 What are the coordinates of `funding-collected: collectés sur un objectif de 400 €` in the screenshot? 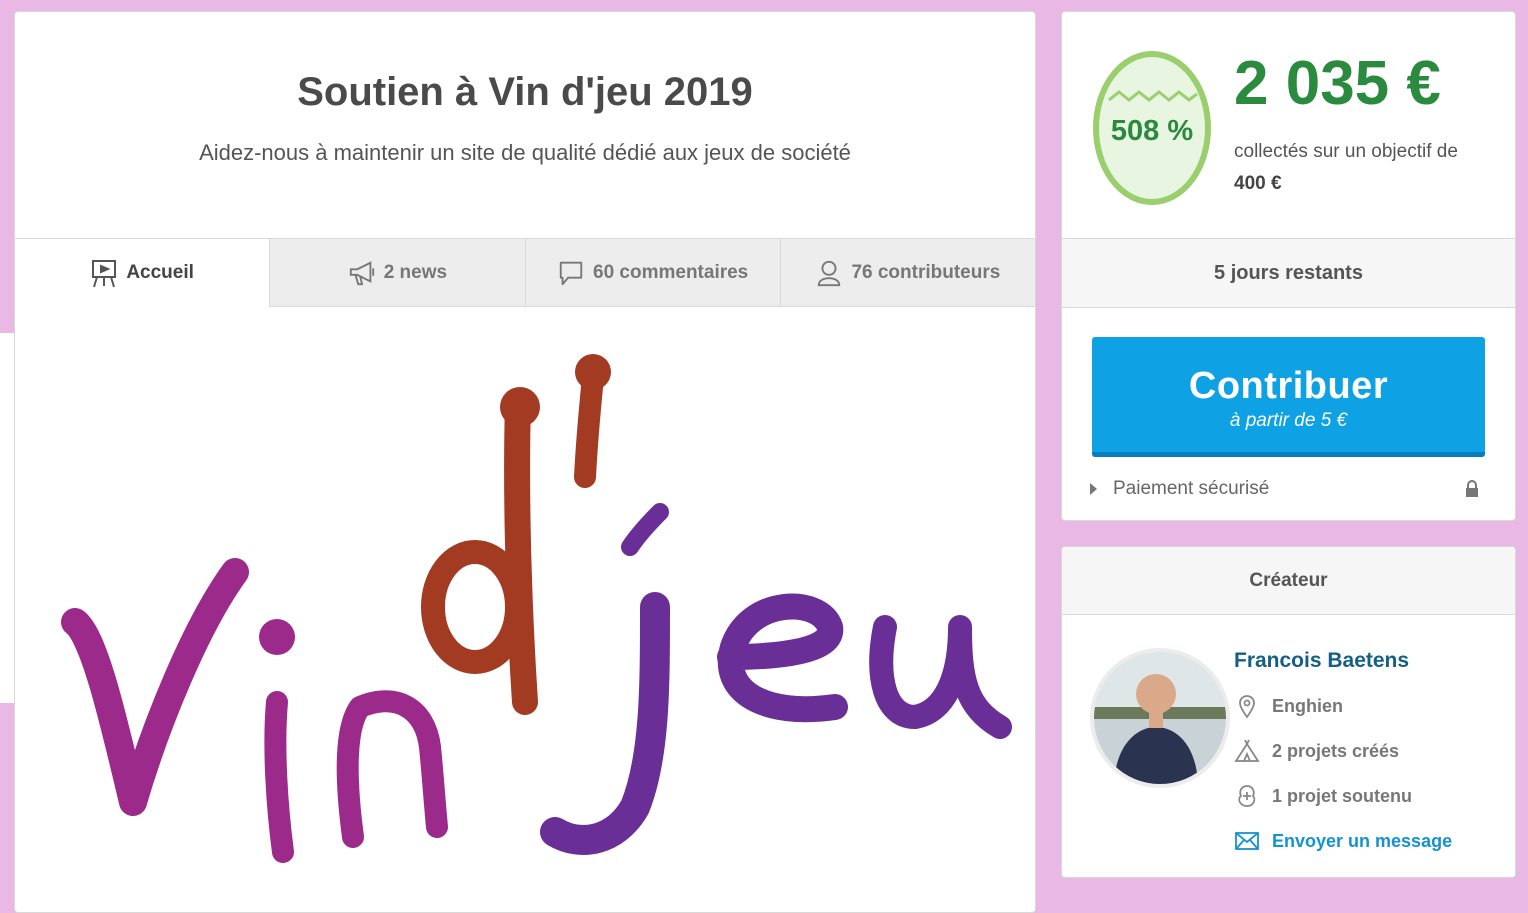 It's located at (1364, 168).